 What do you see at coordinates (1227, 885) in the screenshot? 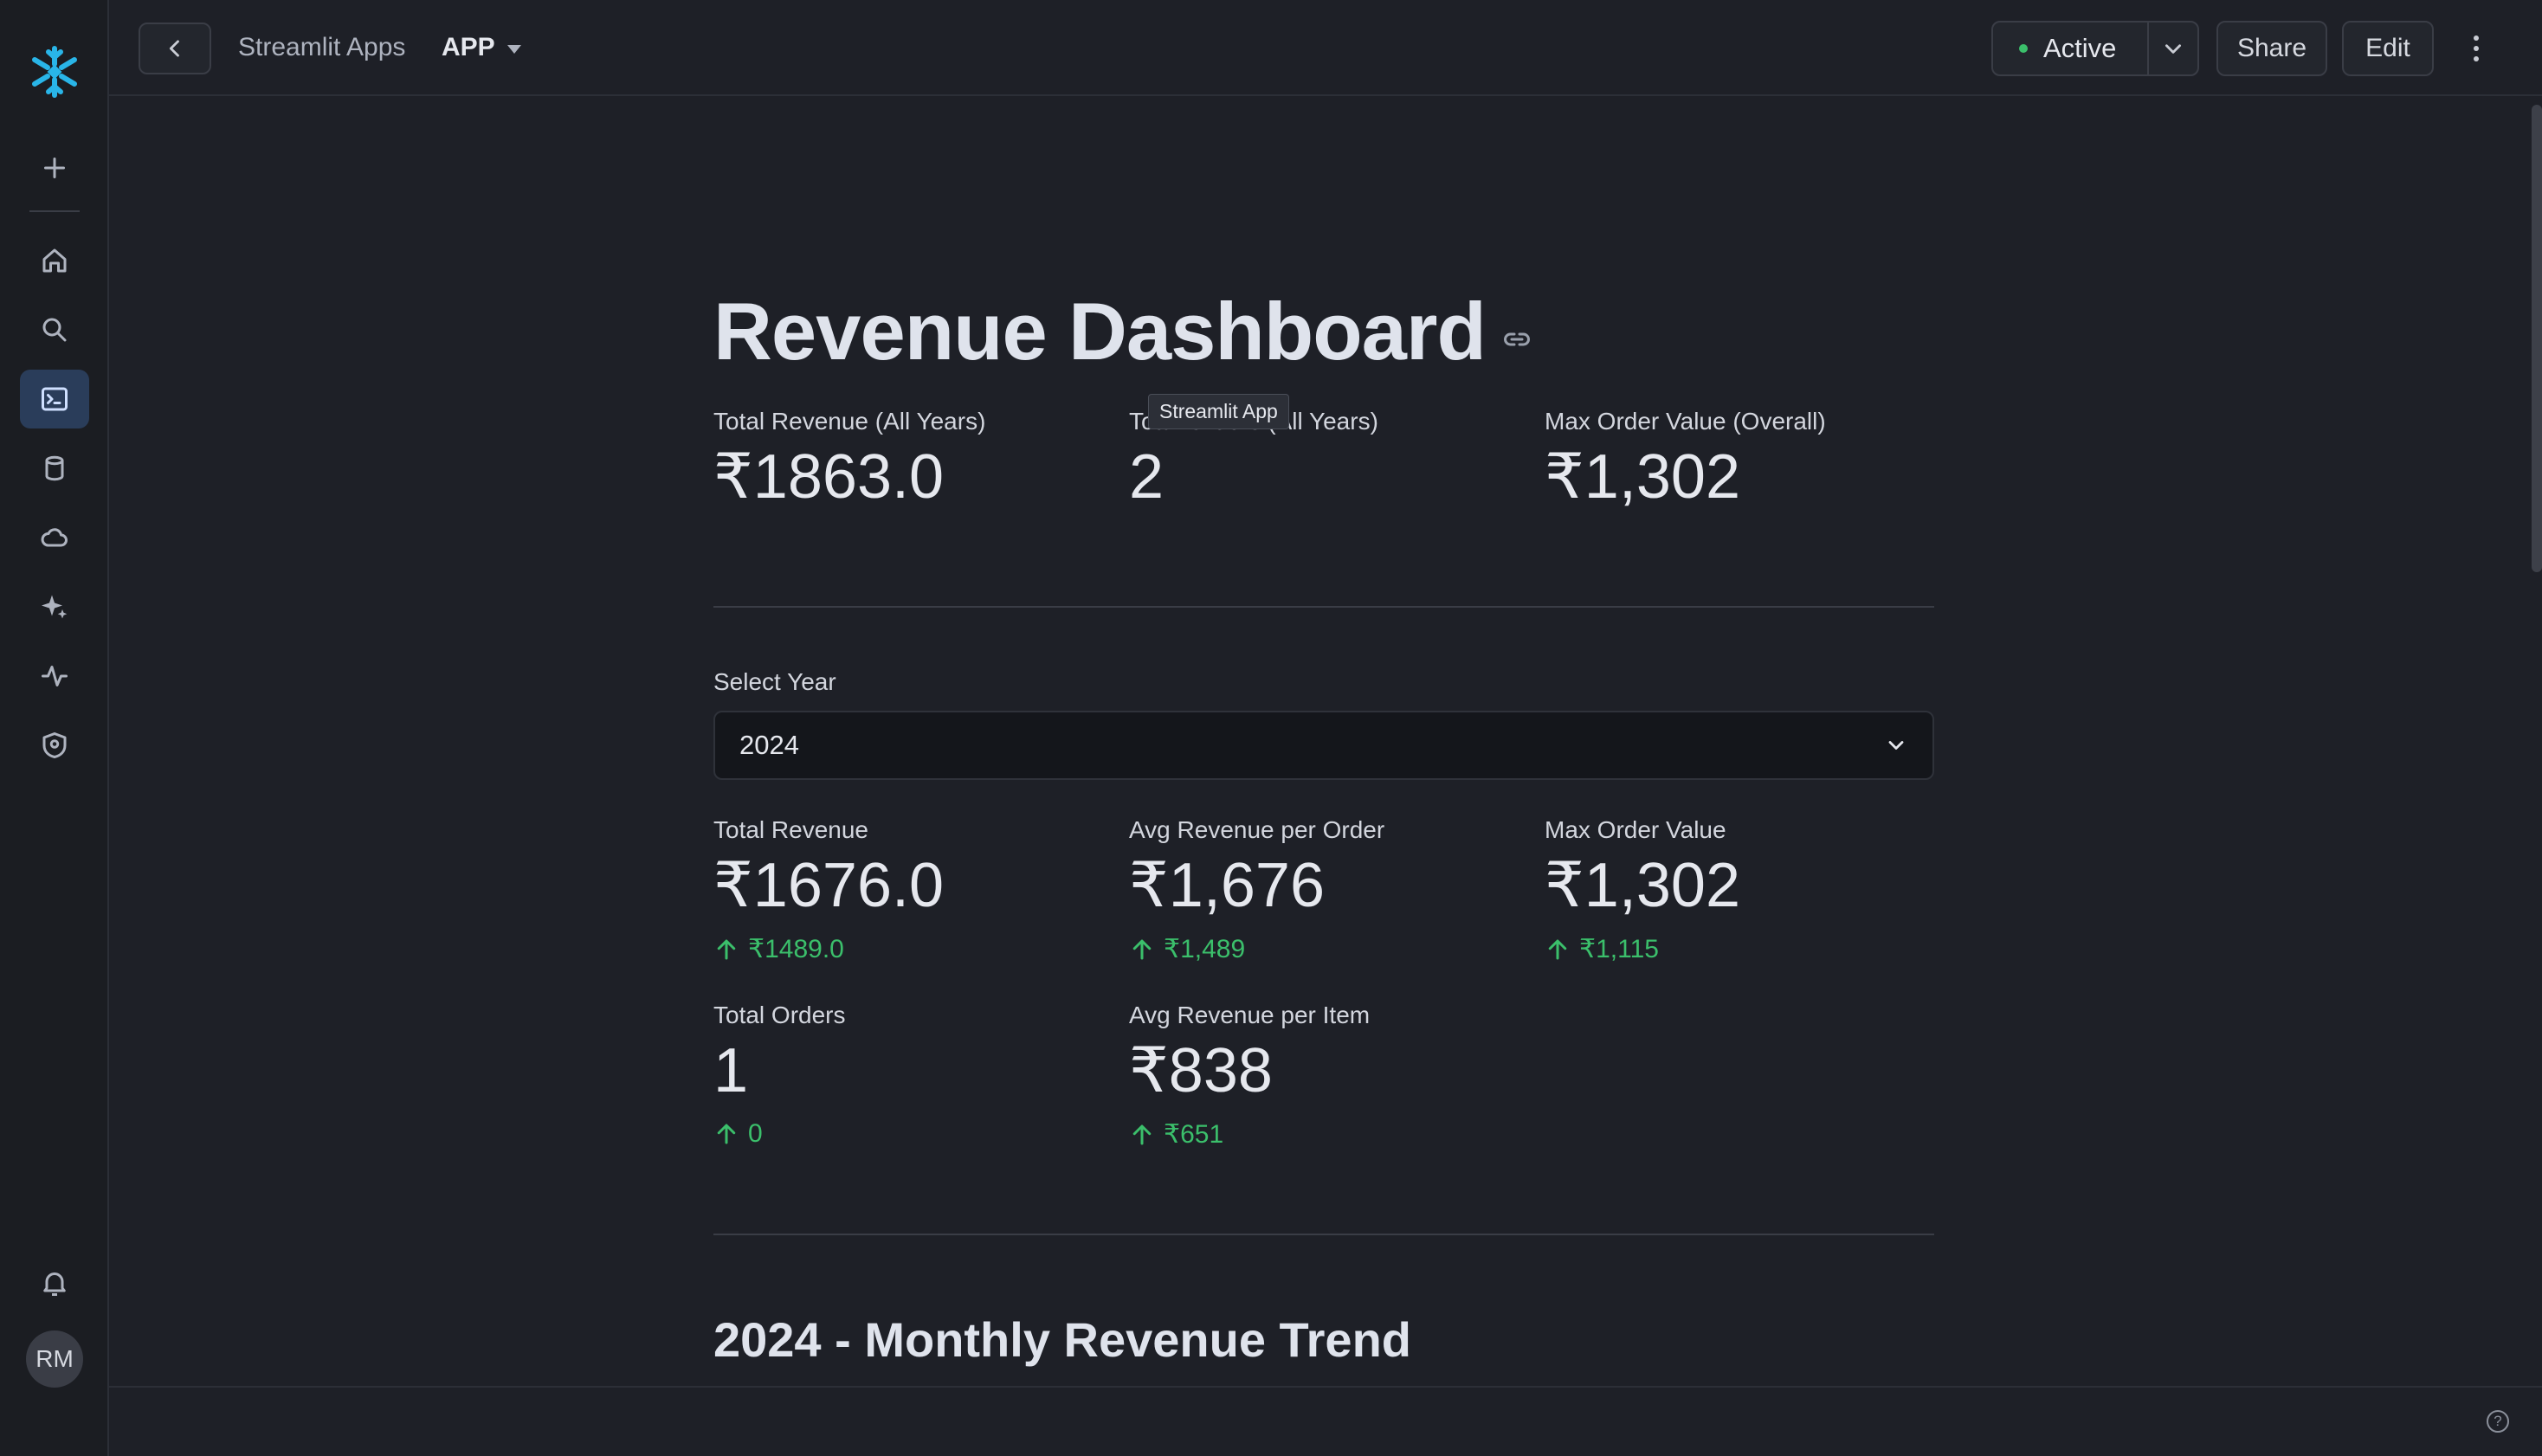
I see `metric-value: ₹1,676` at bounding box center [1227, 885].